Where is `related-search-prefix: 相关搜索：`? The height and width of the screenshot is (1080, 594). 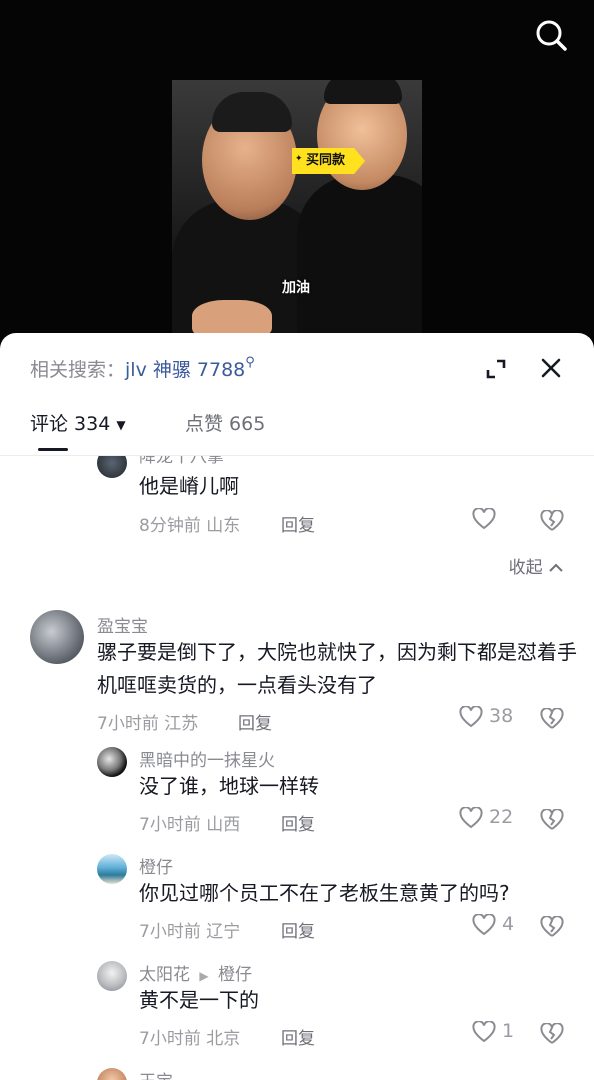
related-search-prefix: 相关搜索： is located at coordinates (78, 370).